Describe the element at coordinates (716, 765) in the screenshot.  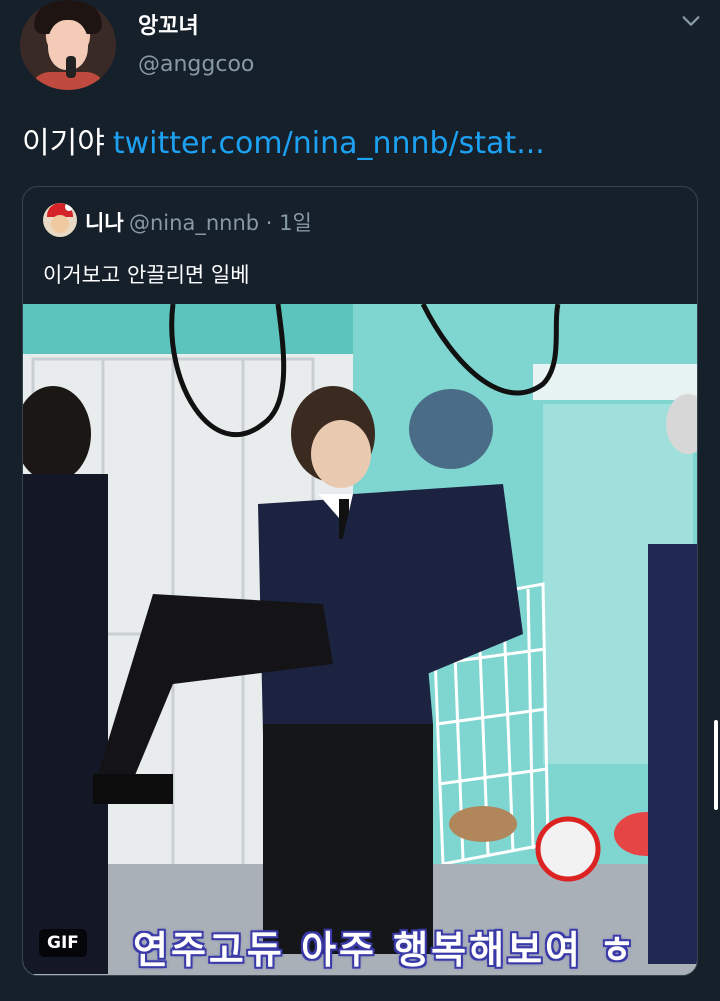
I see `scrollbar` at that location.